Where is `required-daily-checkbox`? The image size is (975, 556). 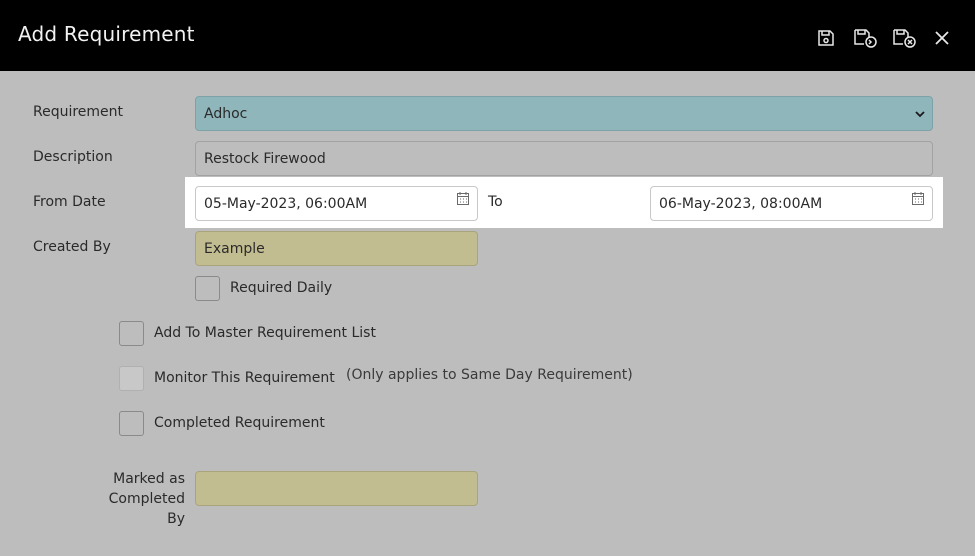
required-daily-checkbox is located at coordinates (207, 288).